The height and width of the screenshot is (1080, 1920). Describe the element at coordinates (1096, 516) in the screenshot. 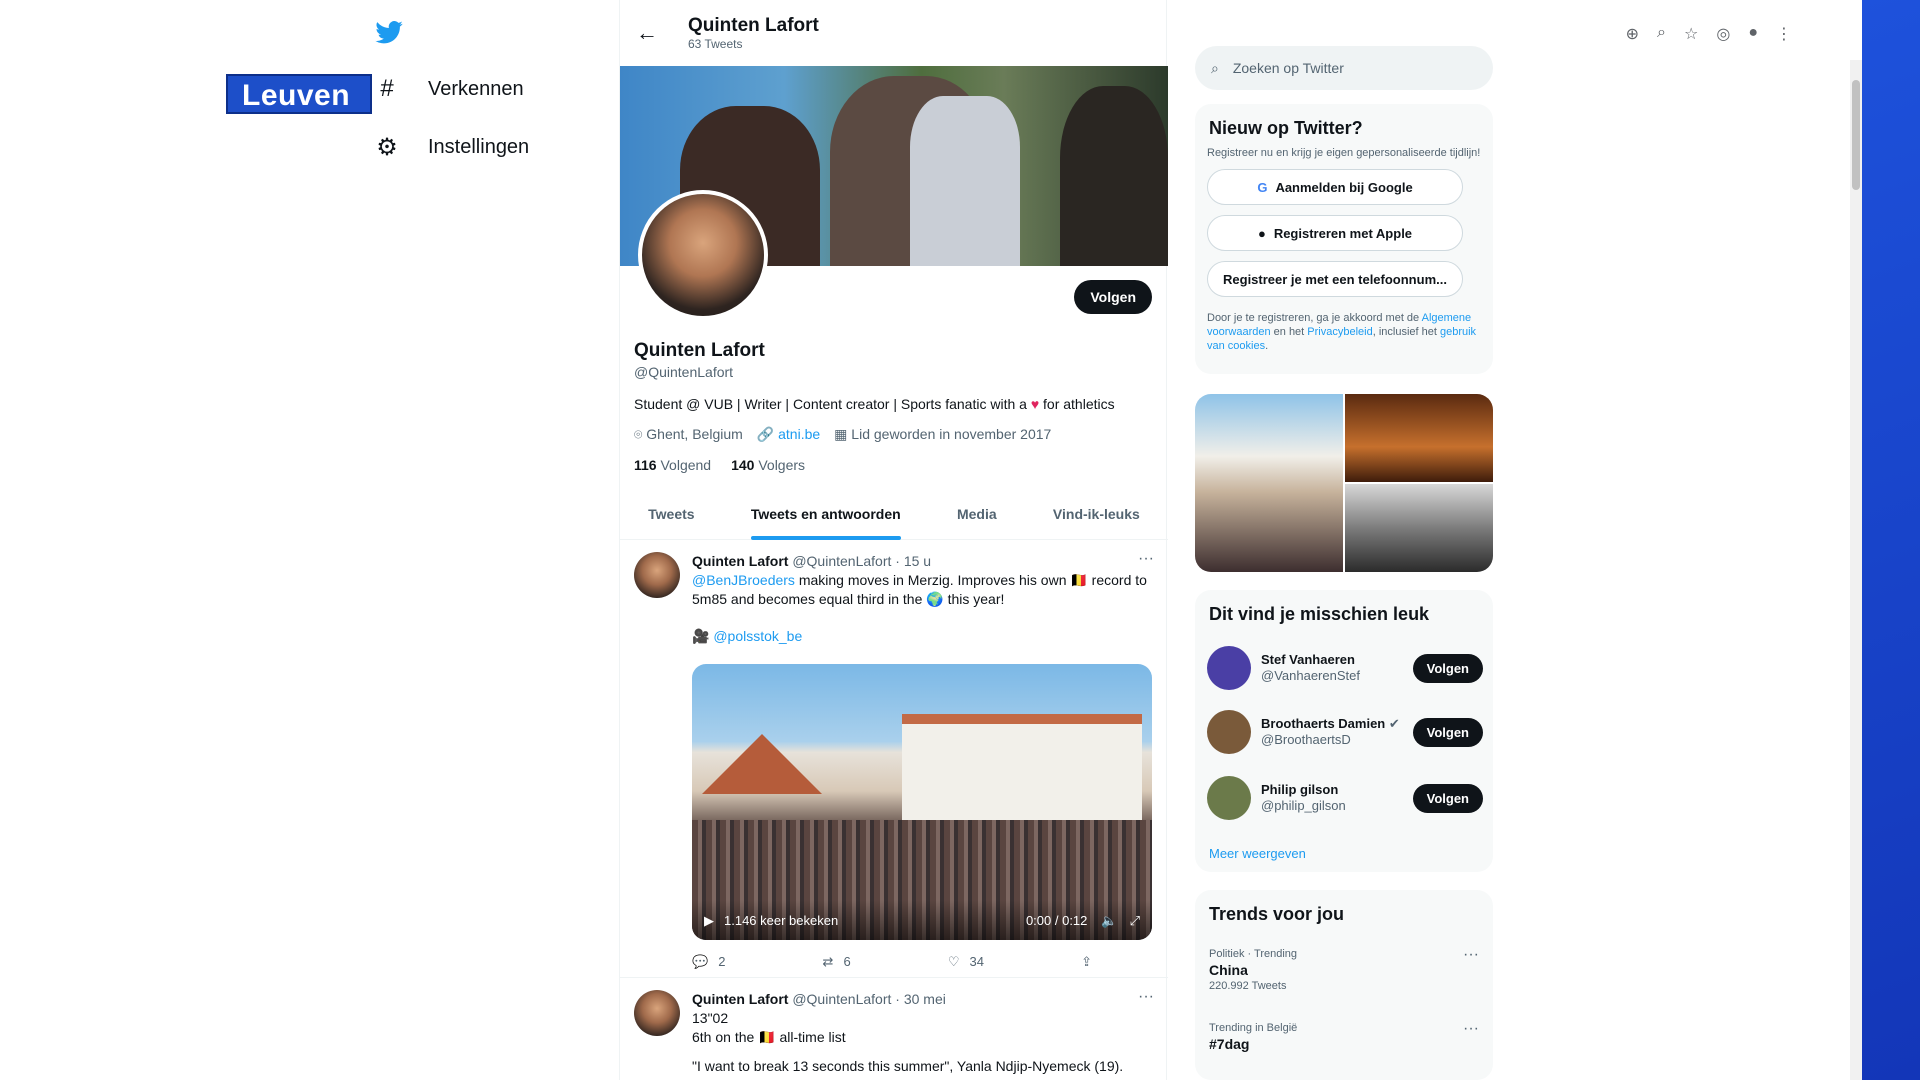

I see `tab-likes: Vind-ik-leuks` at that location.